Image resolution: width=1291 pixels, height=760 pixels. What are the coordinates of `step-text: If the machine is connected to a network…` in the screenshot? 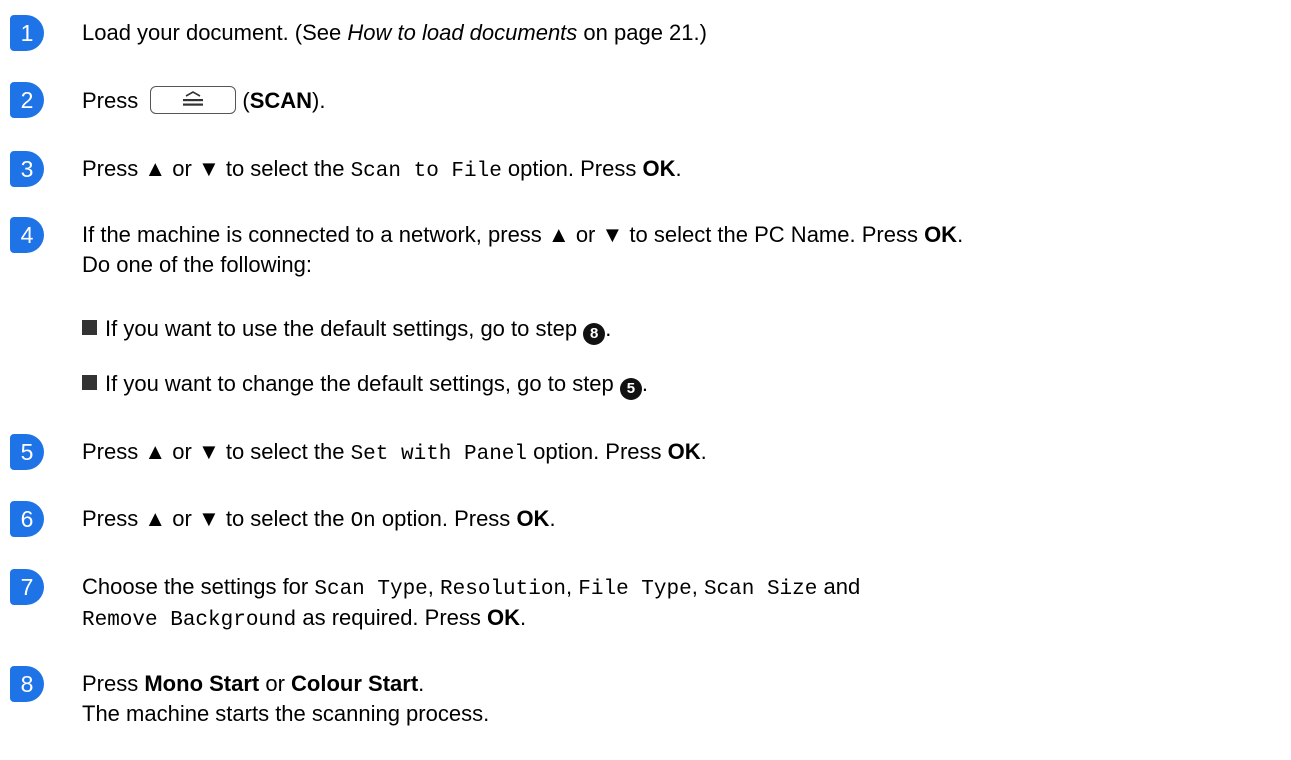 It's located at (523, 234).